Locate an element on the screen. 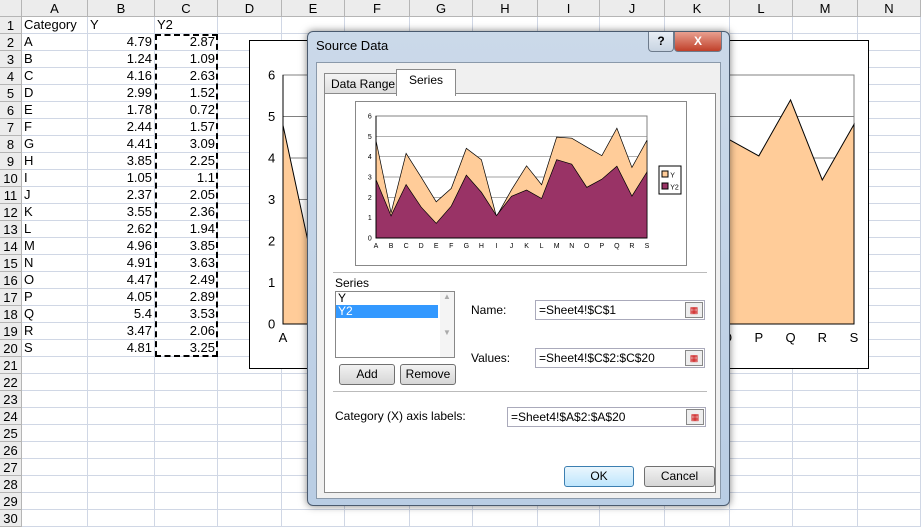  row-header: 2 is located at coordinates (11, 42).